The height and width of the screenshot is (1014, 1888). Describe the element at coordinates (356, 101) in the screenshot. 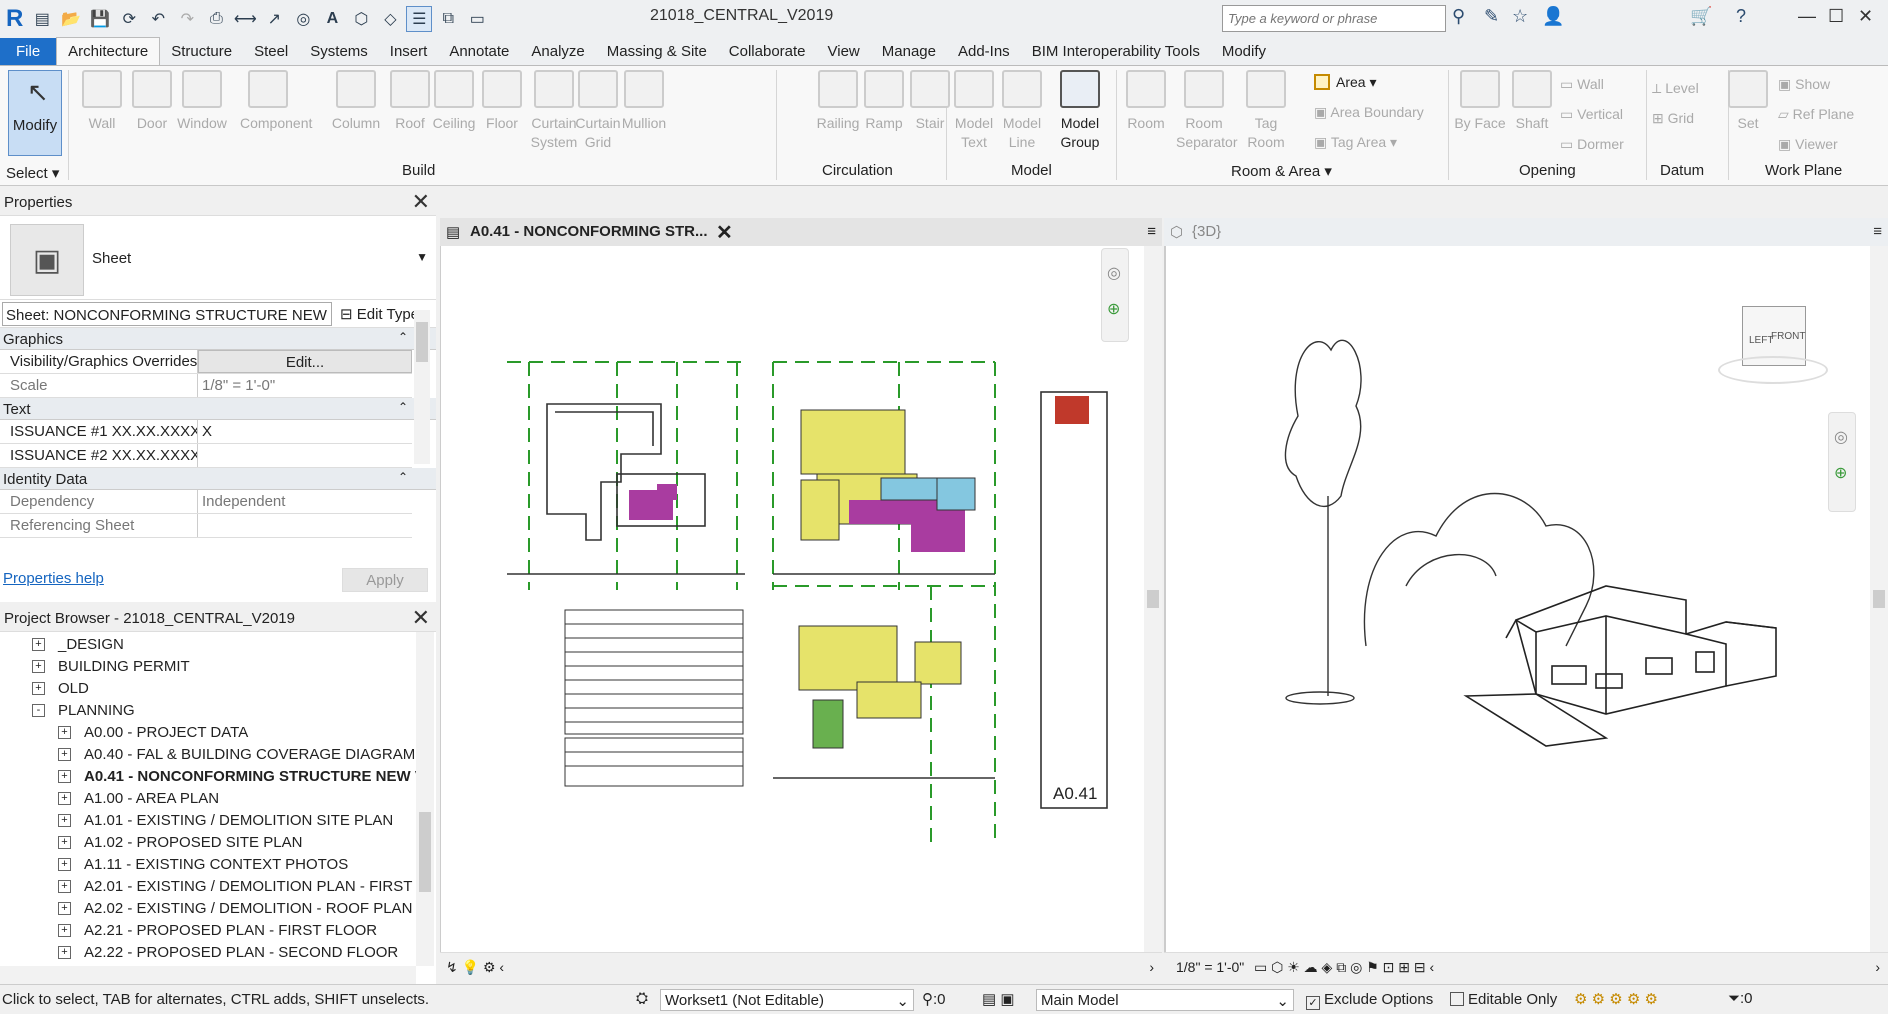

I see `column-tool: Column` at that location.